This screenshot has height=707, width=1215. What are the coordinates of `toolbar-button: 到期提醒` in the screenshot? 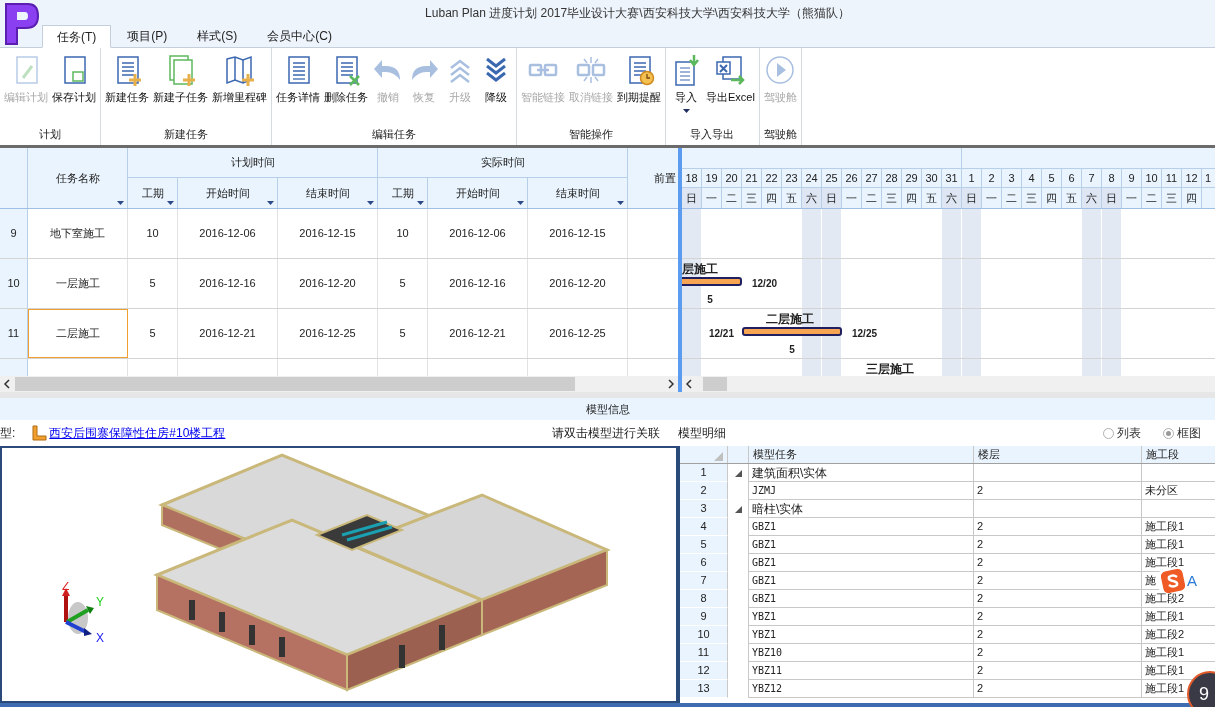 It's located at (639, 80).